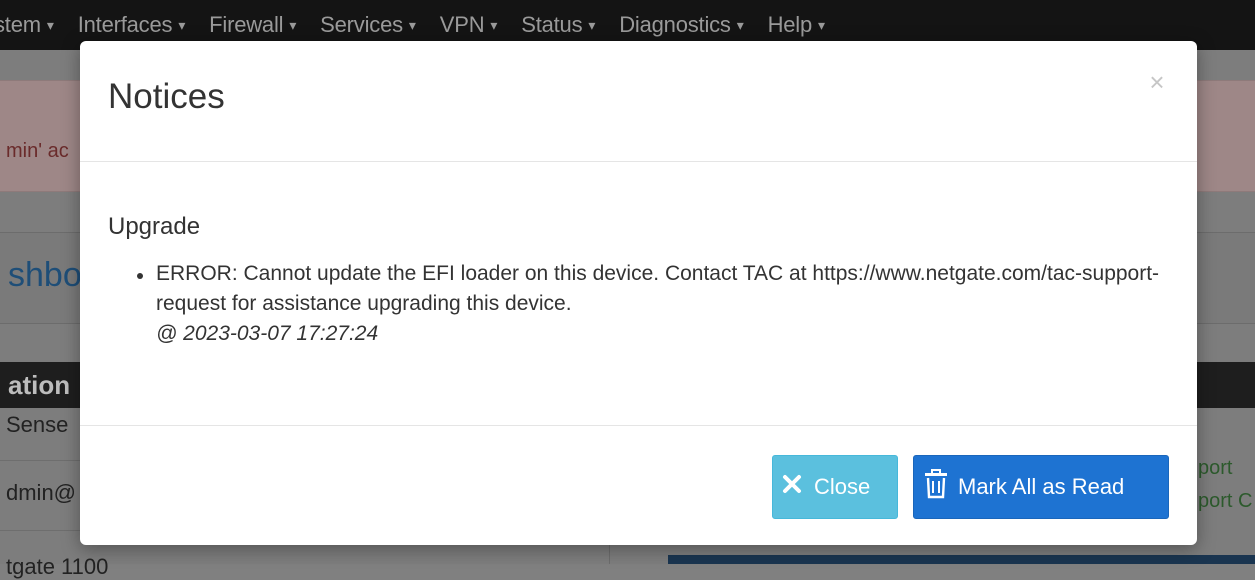 Image resolution: width=1255 pixels, height=580 pixels. I want to click on panel-cell: tgate 1100, so click(57, 566).